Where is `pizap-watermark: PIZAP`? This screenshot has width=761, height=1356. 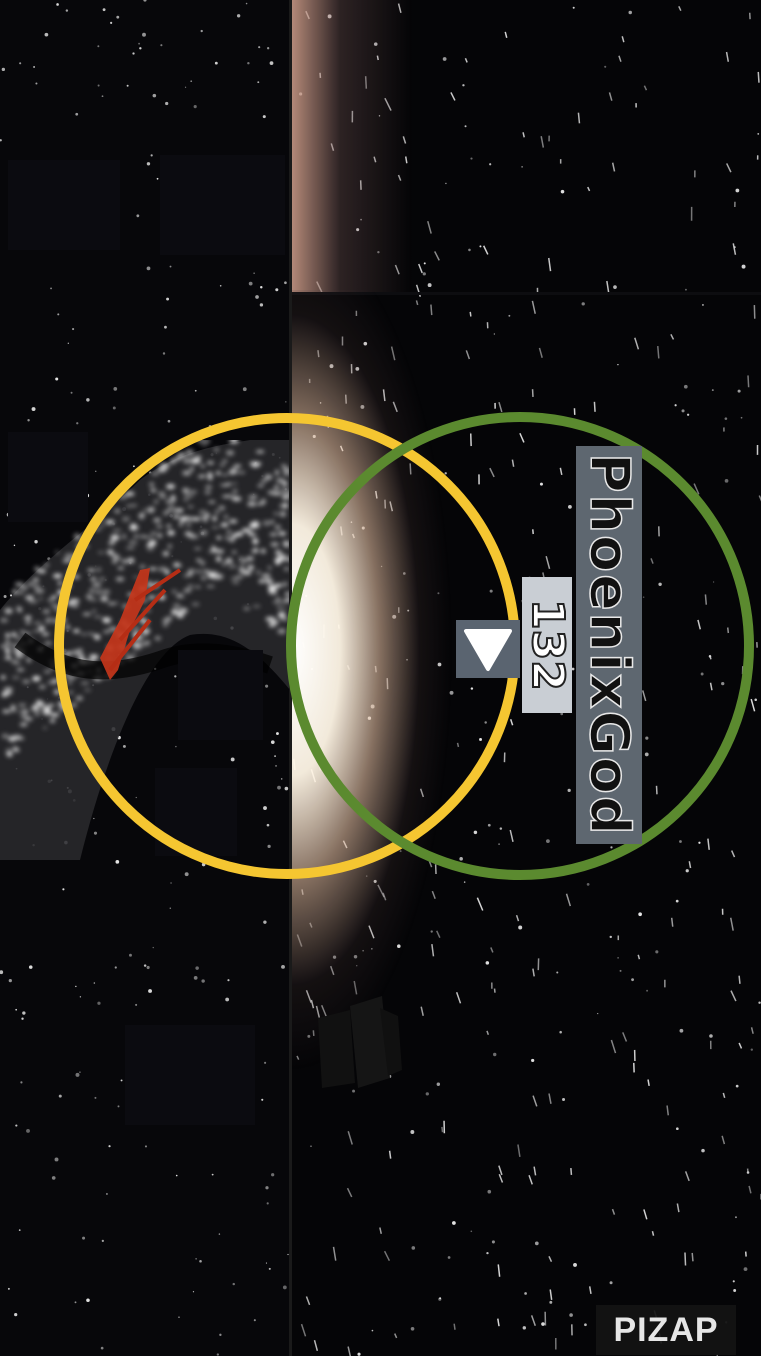 pizap-watermark: PIZAP is located at coordinates (666, 1330).